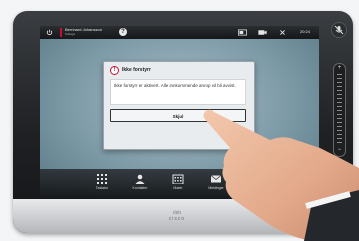 The image size is (359, 241). What do you see at coordinates (177, 216) in the screenshot?
I see `cisco-logo: ılıılı cisco` at bounding box center [177, 216].